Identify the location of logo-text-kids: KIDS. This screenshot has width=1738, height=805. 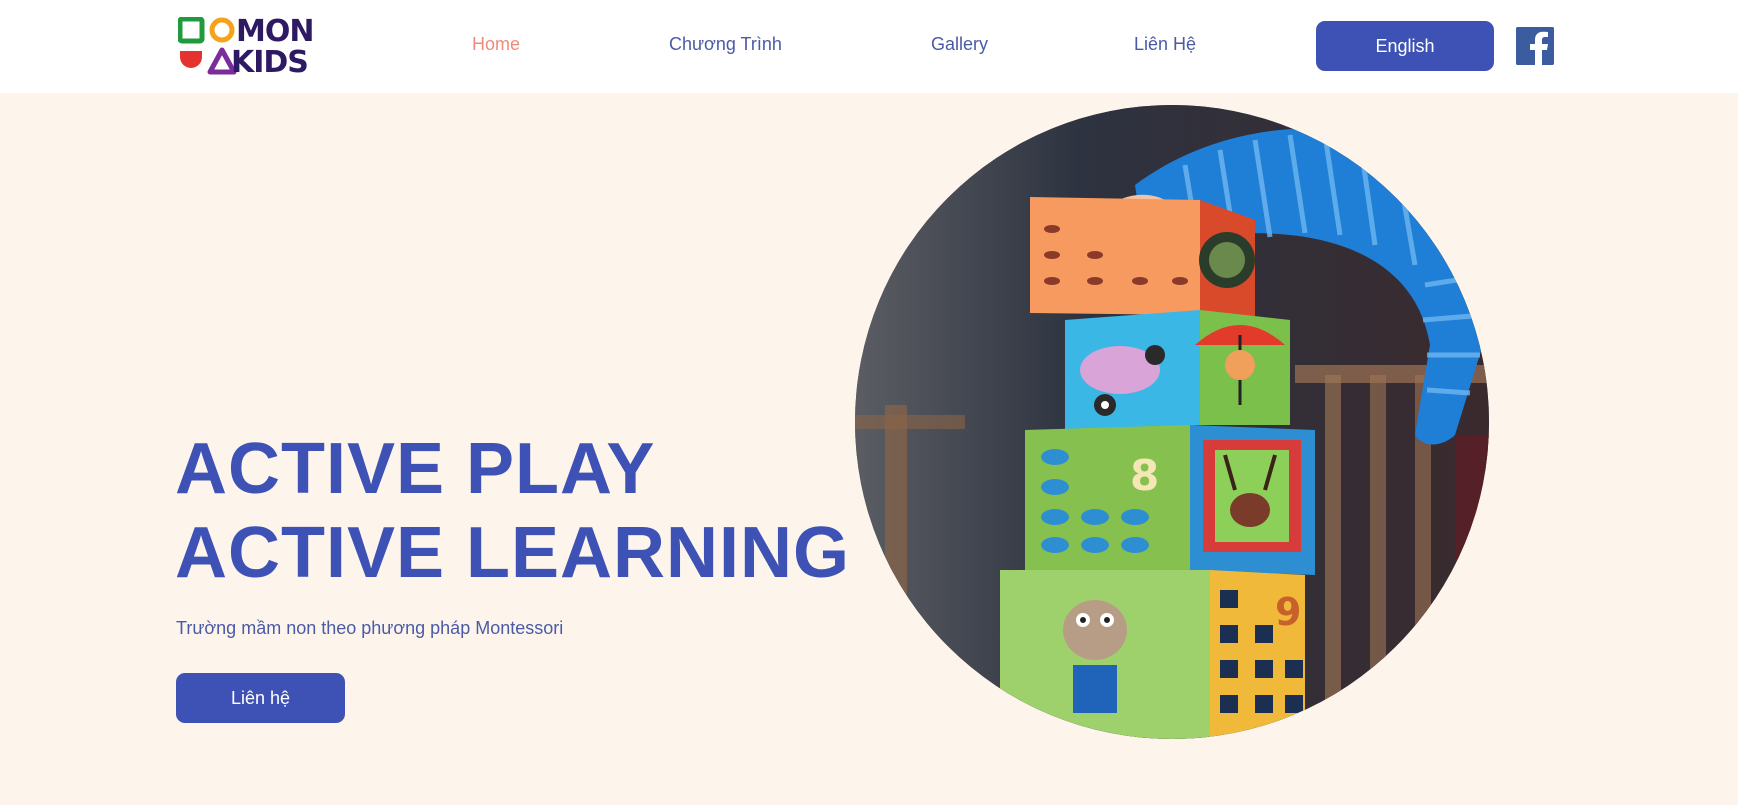
(270, 62).